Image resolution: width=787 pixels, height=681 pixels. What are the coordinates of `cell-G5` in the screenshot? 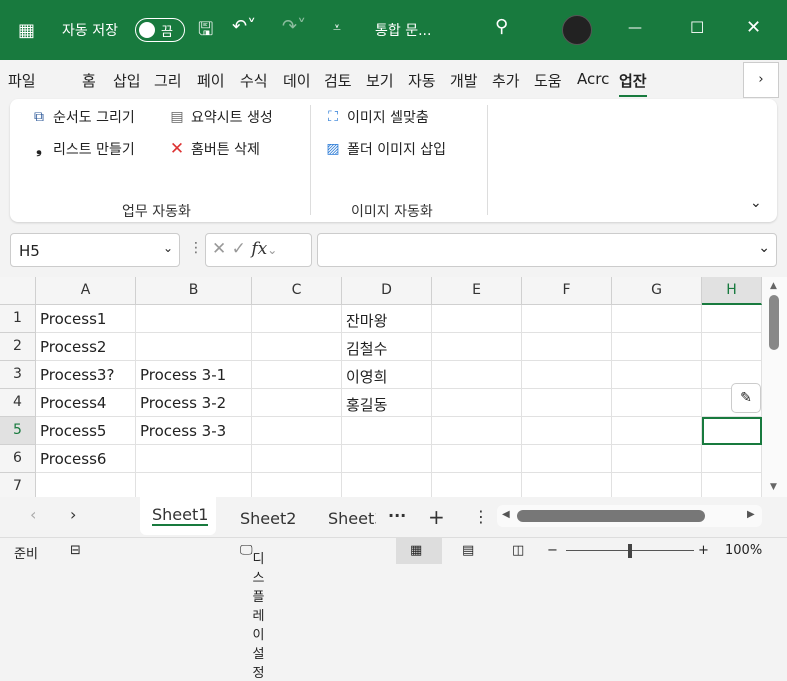 It's located at (657, 431).